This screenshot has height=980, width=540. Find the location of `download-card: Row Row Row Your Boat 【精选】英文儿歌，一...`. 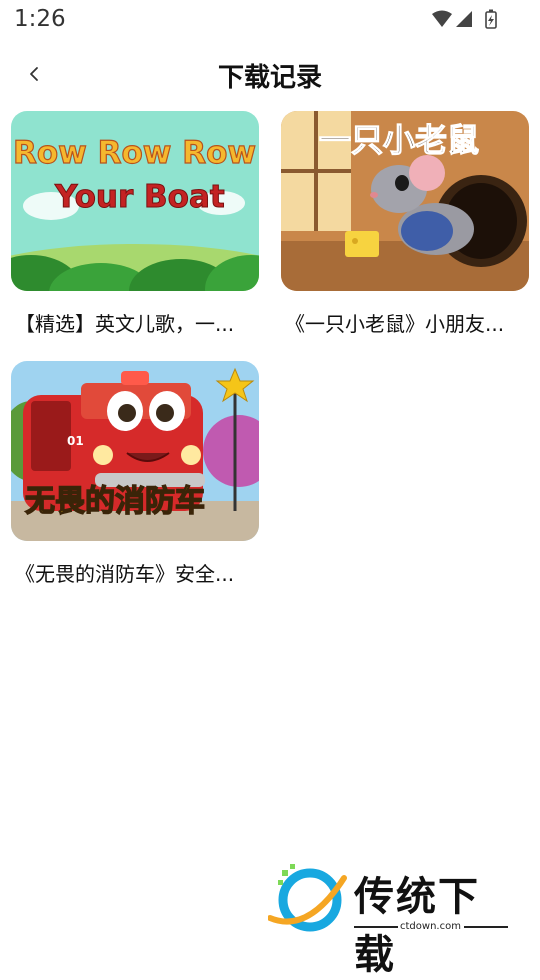

download-card: Row Row Row Your Boat 【精选】英文儿歌，一... is located at coordinates (135, 225).